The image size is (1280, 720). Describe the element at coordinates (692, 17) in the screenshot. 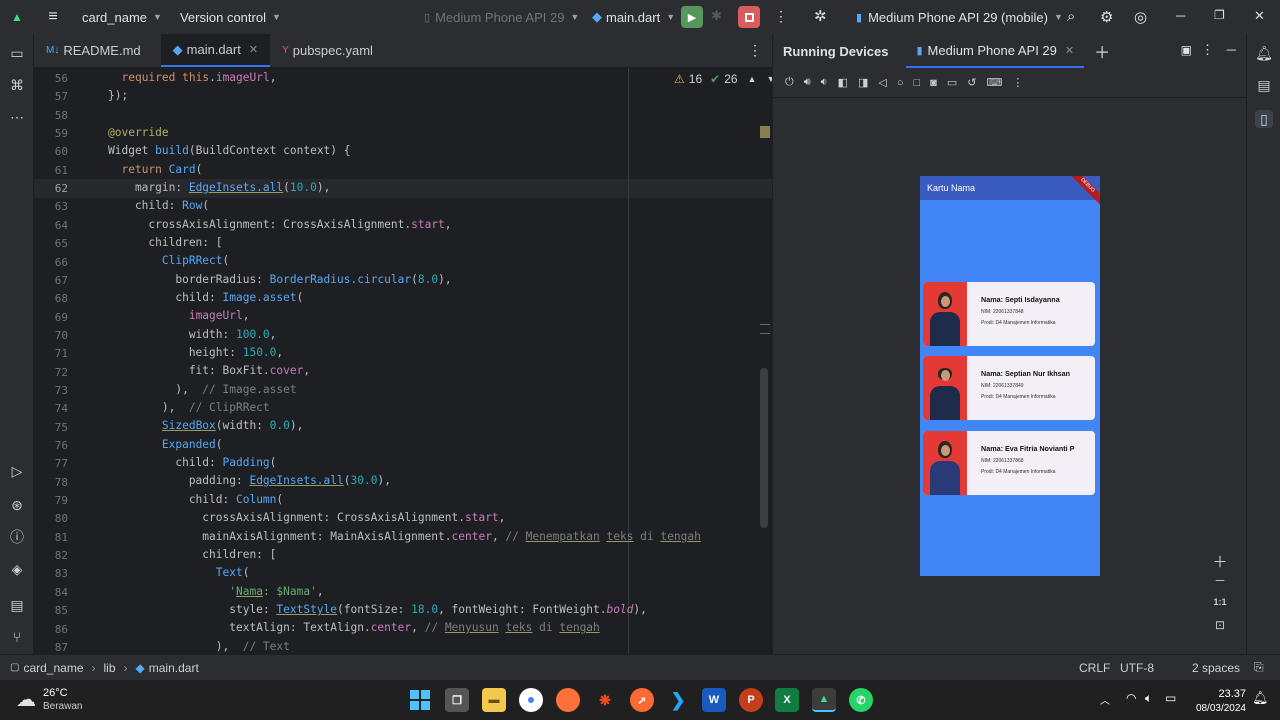

I see `run-button: ▶` at that location.